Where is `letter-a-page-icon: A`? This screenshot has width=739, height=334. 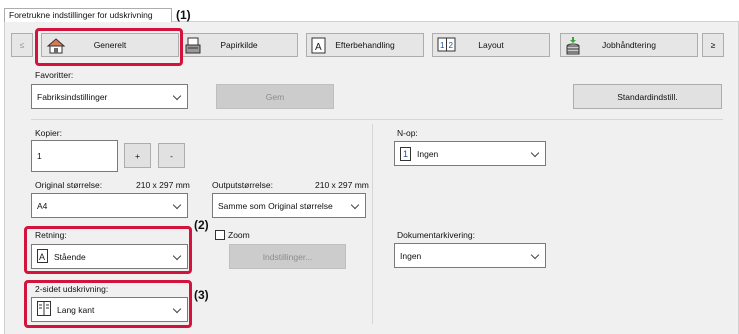
letter-a-page-icon: A is located at coordinates (319, 47).